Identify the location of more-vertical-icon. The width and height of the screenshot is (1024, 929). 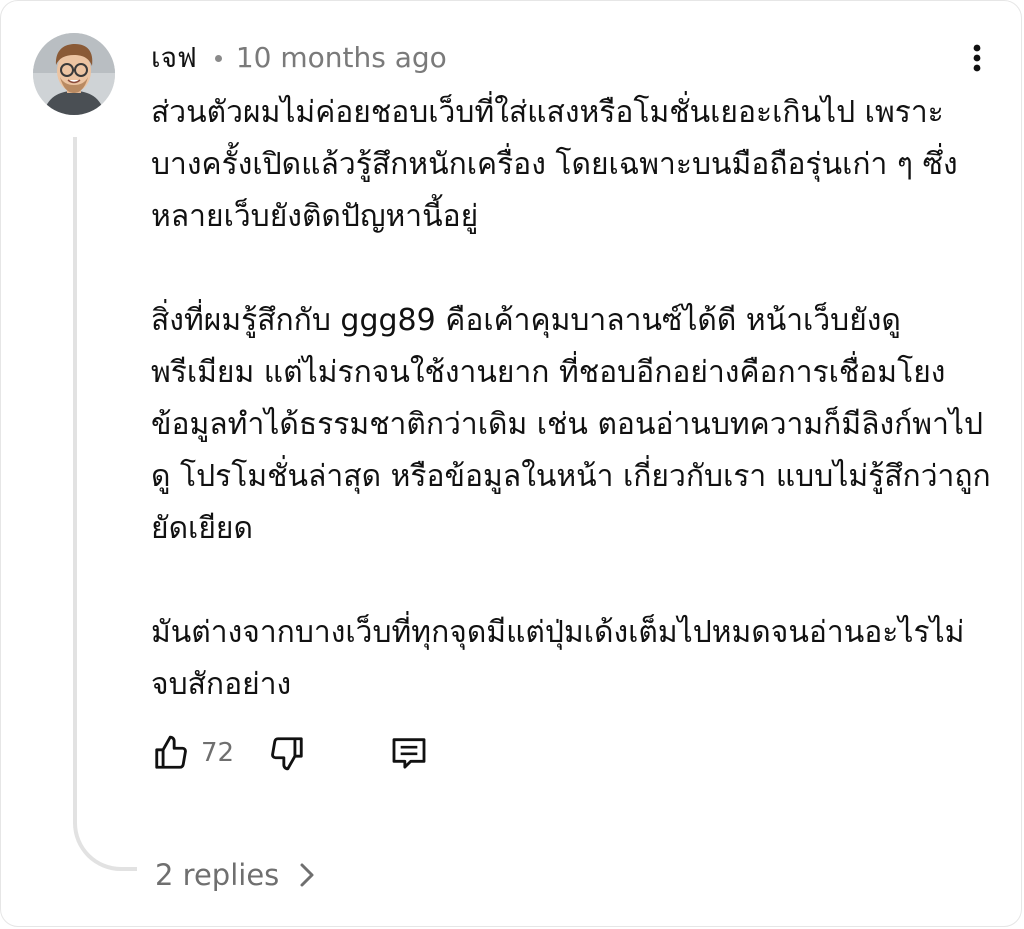
(977, 58).